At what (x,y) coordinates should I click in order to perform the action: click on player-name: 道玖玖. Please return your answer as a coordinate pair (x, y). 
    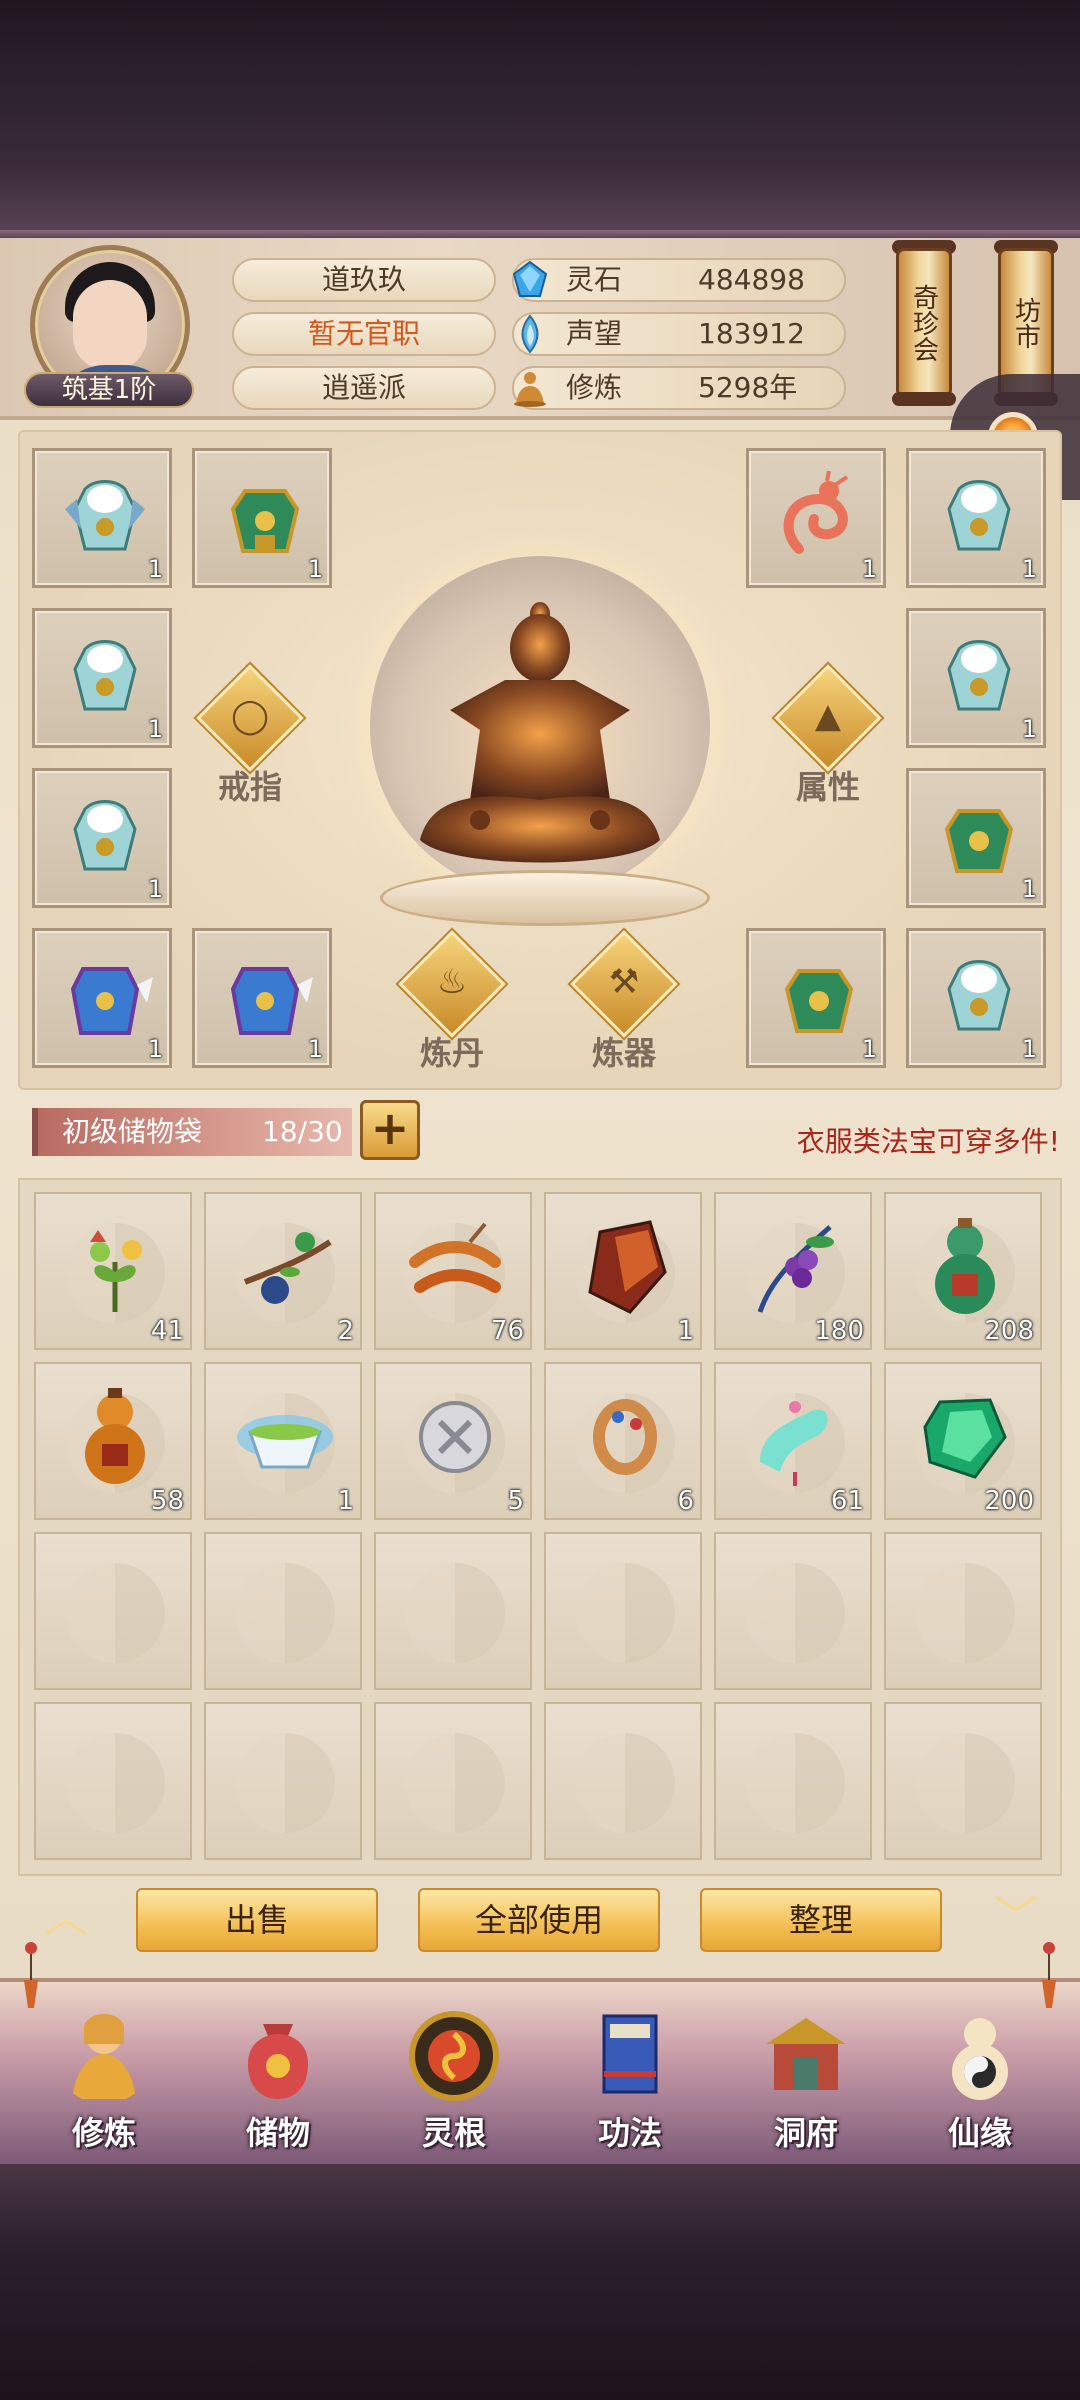
    Looking at the image, I should click on (364, 280).